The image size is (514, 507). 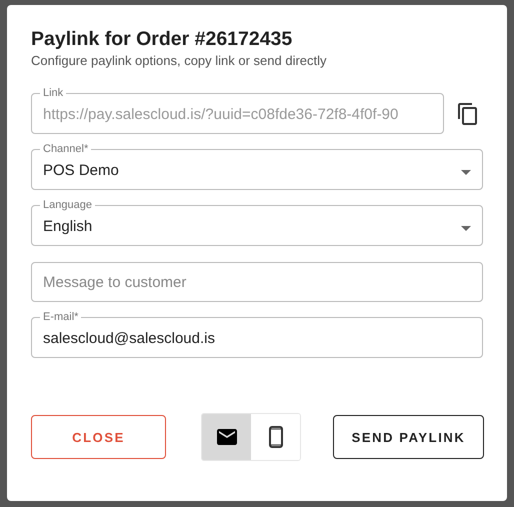 What do you see at coordinates (162, 39) in the screenshot?
I see `dialog-title: Paylink for Order #26172435` at bounding box center [162, 39].